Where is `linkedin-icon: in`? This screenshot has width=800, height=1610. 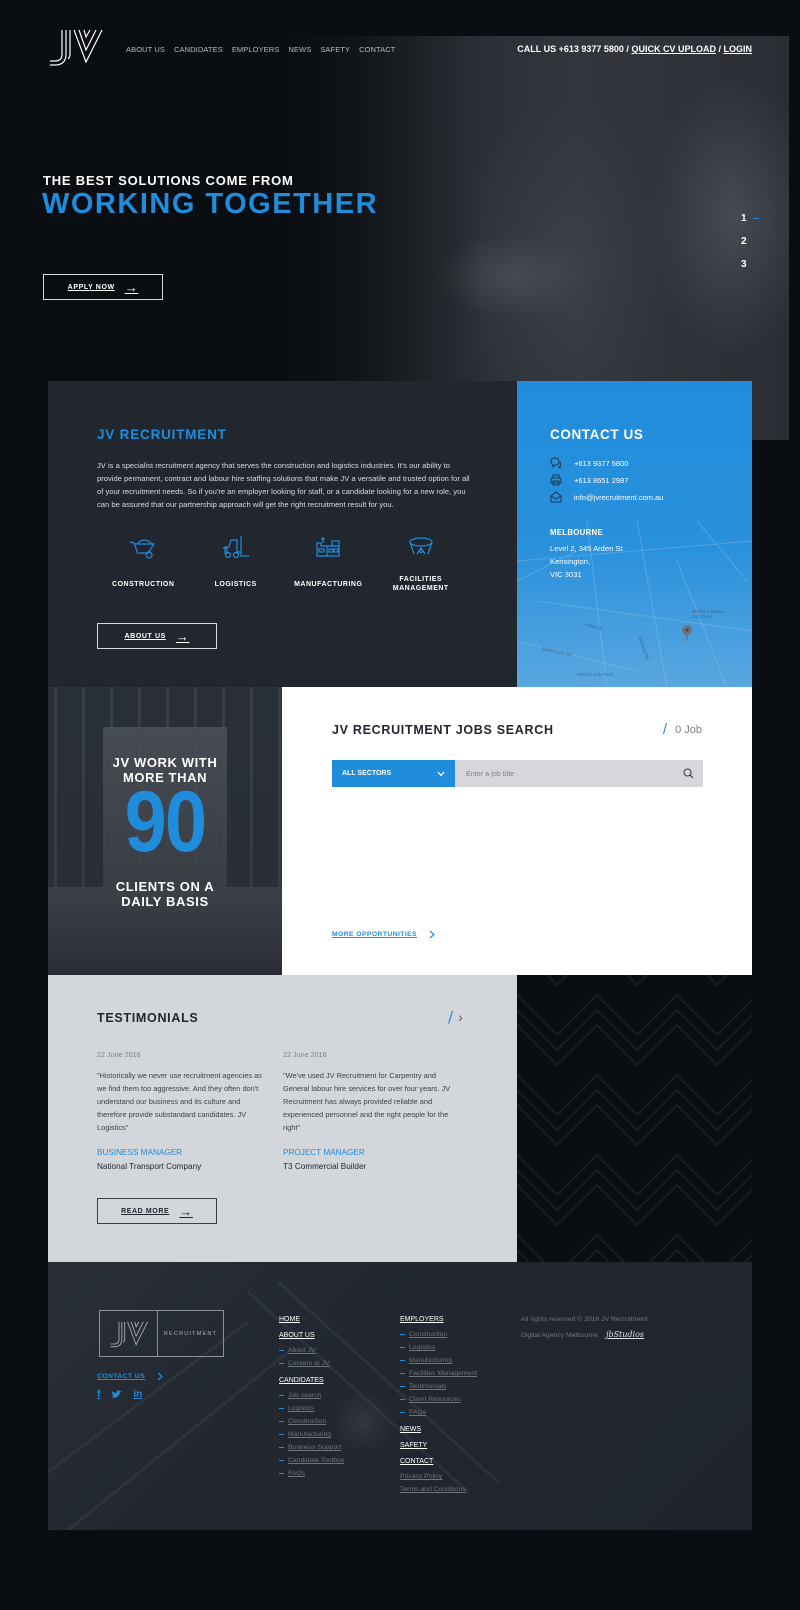
linkedin-icon: in is located at coordinates (137, 1394).